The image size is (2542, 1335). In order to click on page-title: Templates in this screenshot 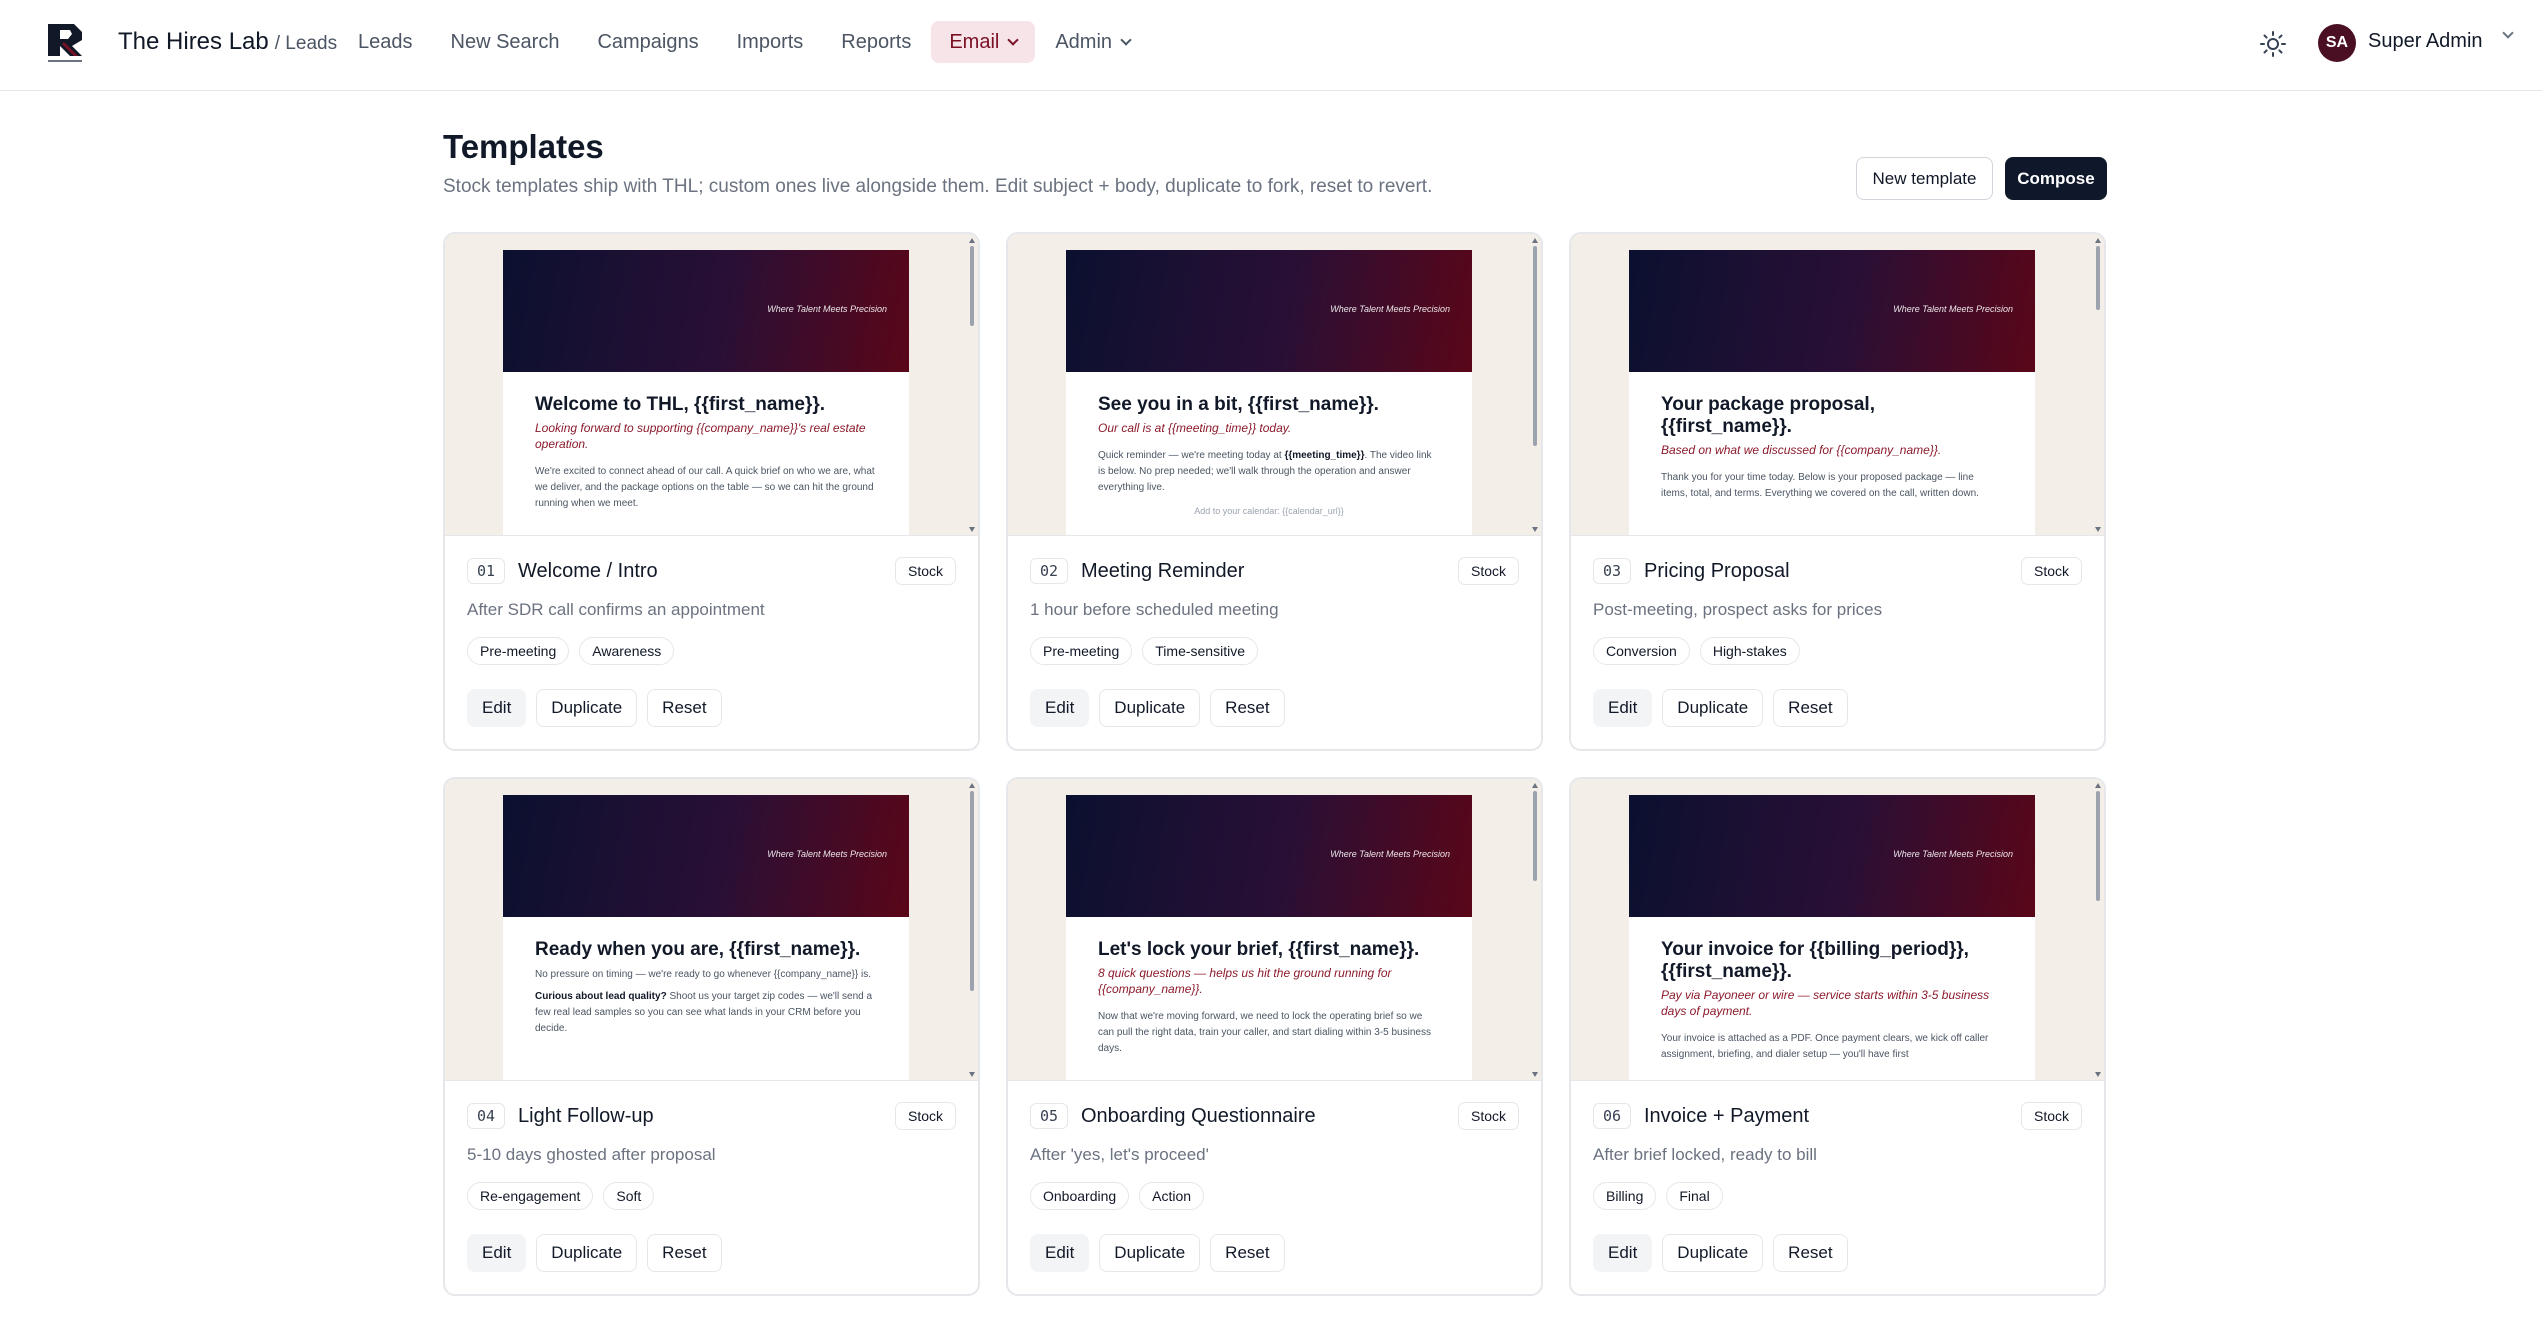, I will do `click(523, 146)`.